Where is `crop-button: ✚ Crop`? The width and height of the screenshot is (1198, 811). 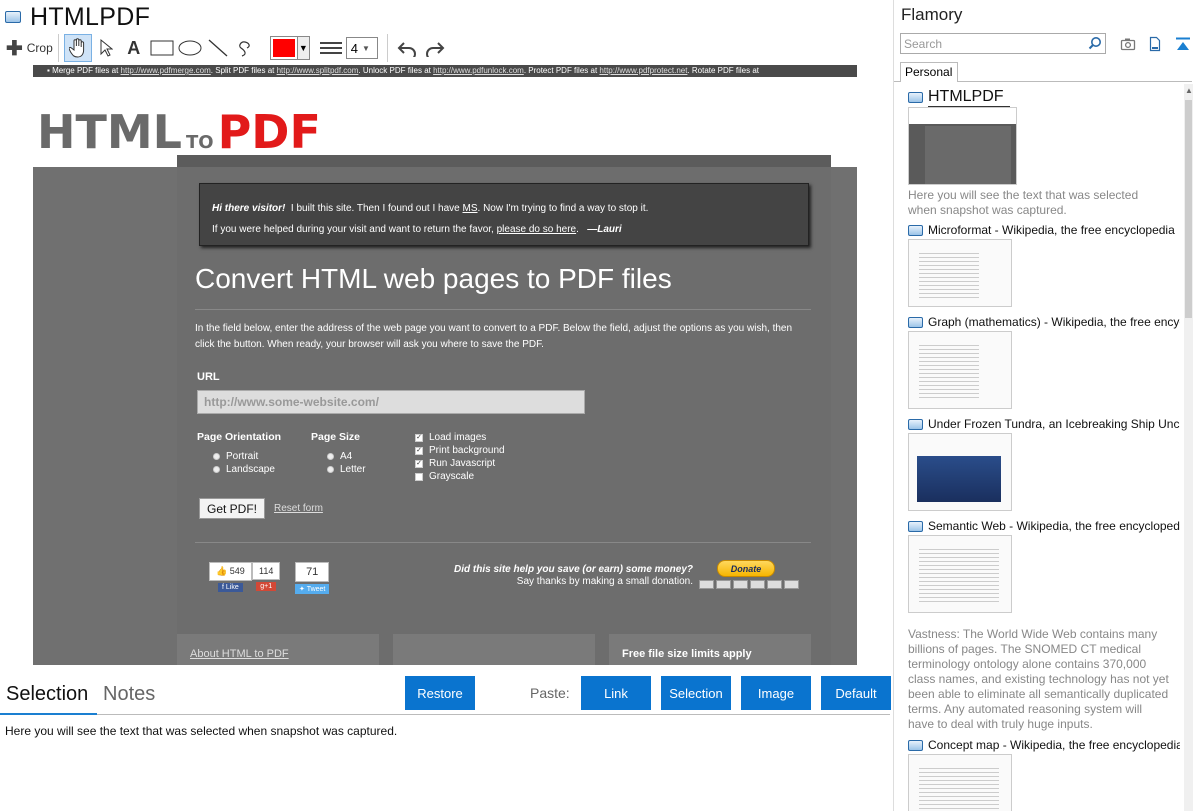
crop-button: ✚ Crop is located at coordinates (29, 48).